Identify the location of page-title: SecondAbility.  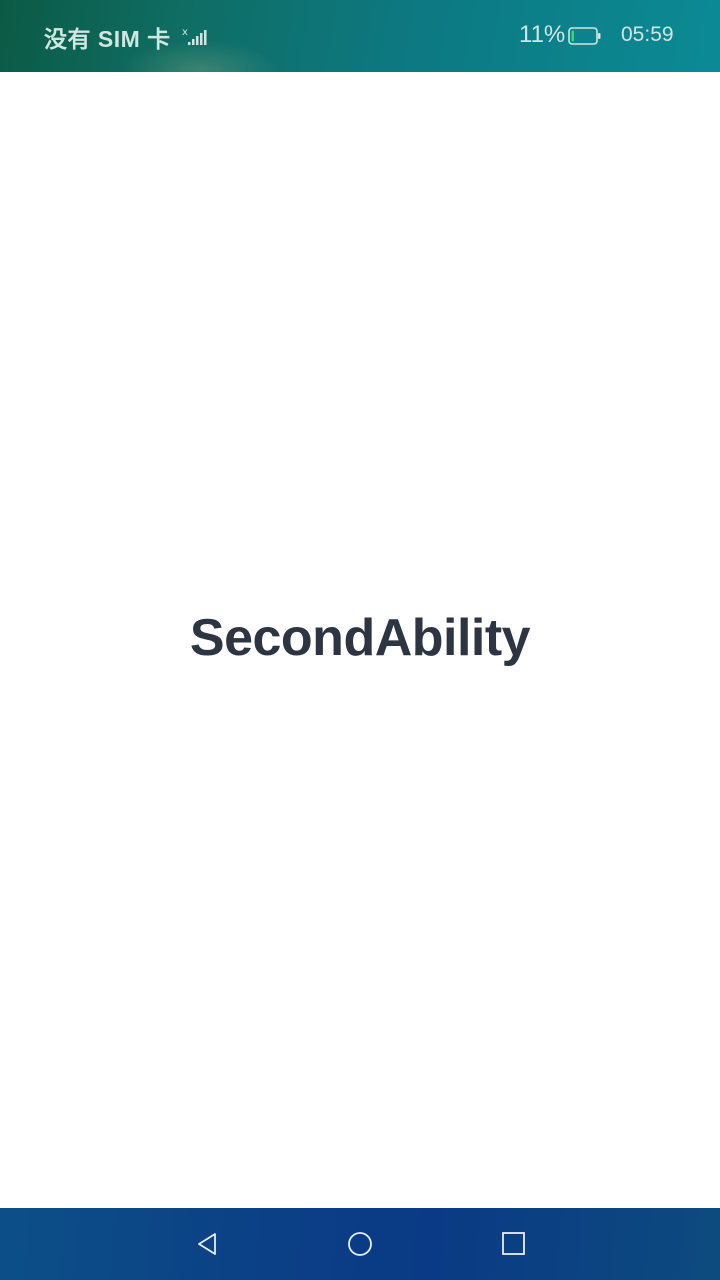
(360, 638).